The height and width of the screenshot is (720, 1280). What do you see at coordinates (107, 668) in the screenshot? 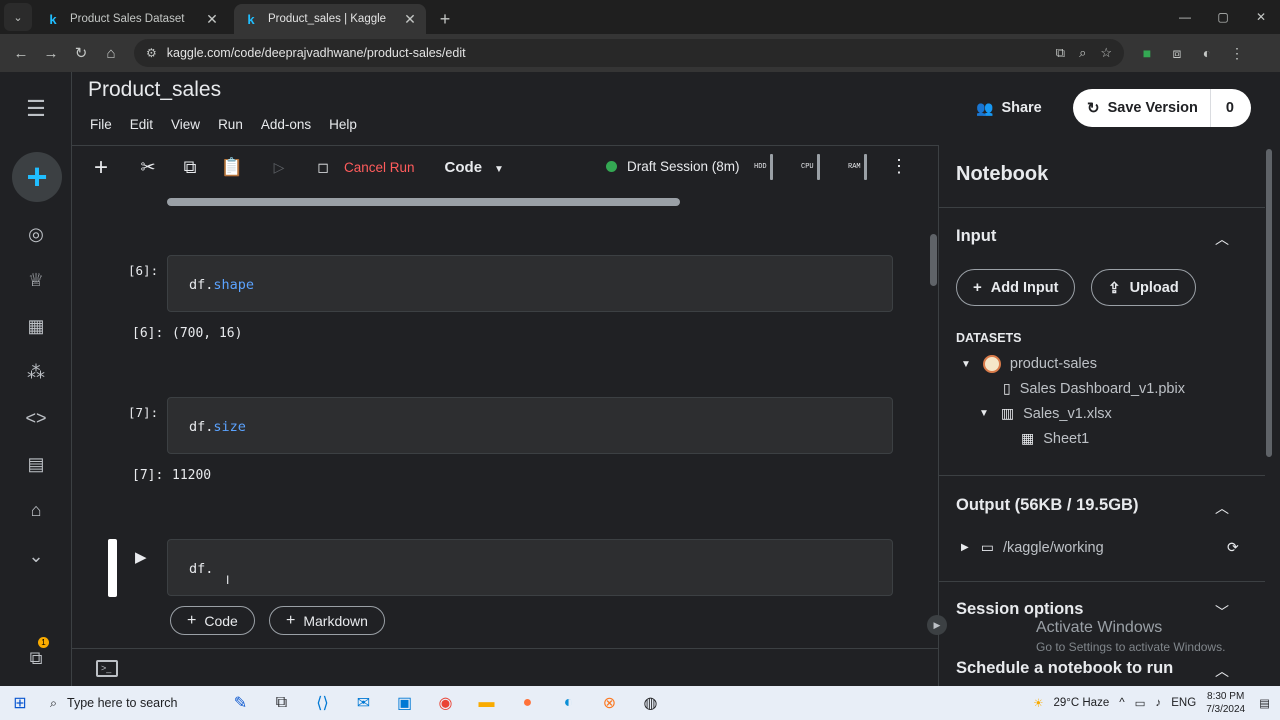
I see `terminal-console-icon: >_` at bounding box center [107, 668].